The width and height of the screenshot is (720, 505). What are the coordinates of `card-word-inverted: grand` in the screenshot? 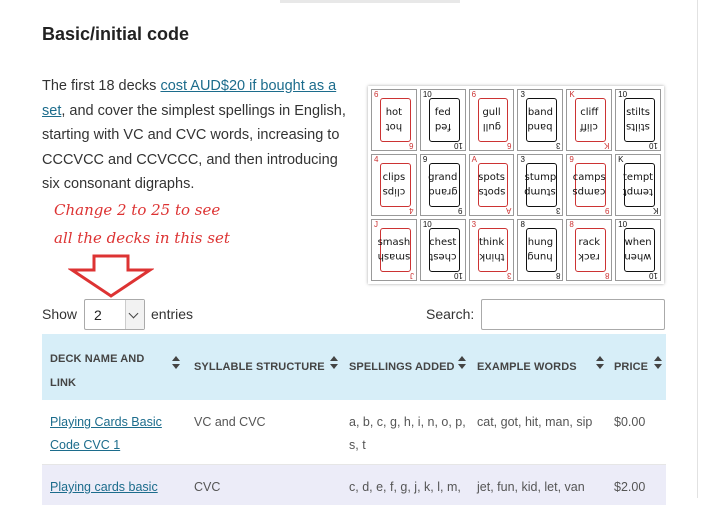 It's located at (443, 191).